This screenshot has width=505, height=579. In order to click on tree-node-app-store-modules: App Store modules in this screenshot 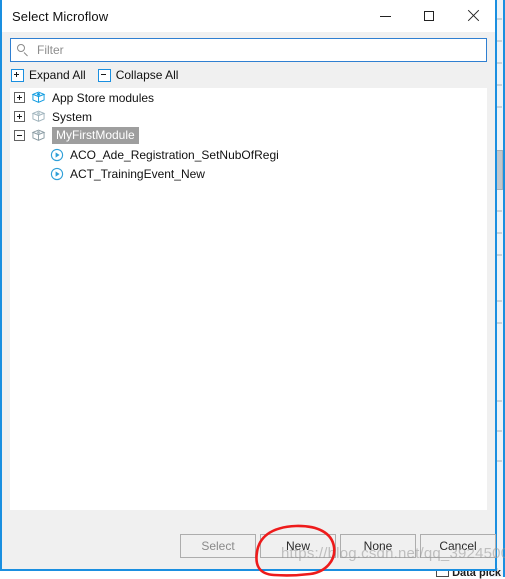, I will do `click(248, 97)`.